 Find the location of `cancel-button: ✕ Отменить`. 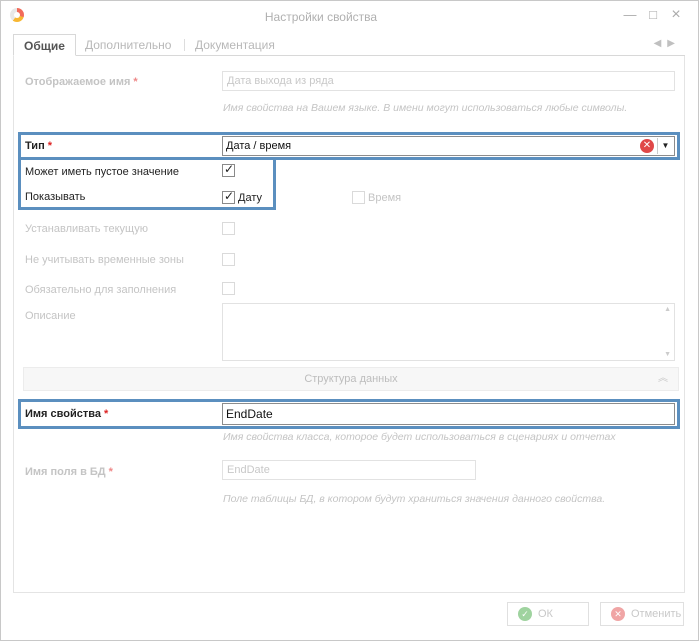

cancel-button: ✕ Отменить is located at coordinates (642, 614).